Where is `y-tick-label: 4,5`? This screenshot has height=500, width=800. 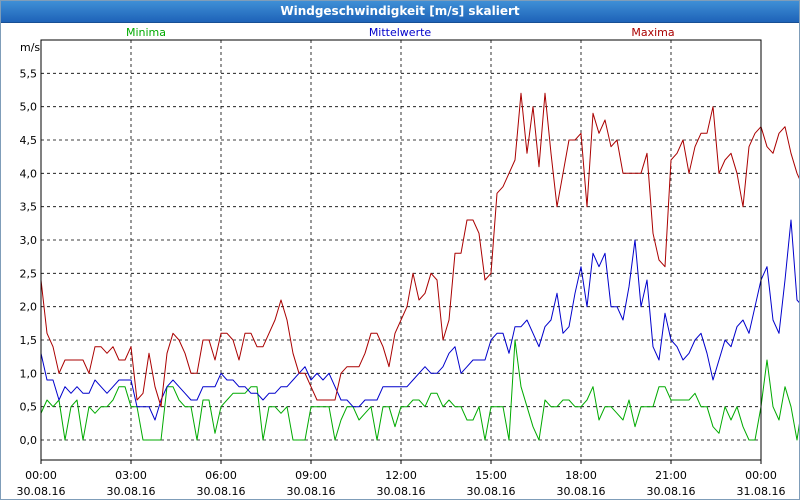 y-tick-label: 4,5 is located at coordinates (29, 140).